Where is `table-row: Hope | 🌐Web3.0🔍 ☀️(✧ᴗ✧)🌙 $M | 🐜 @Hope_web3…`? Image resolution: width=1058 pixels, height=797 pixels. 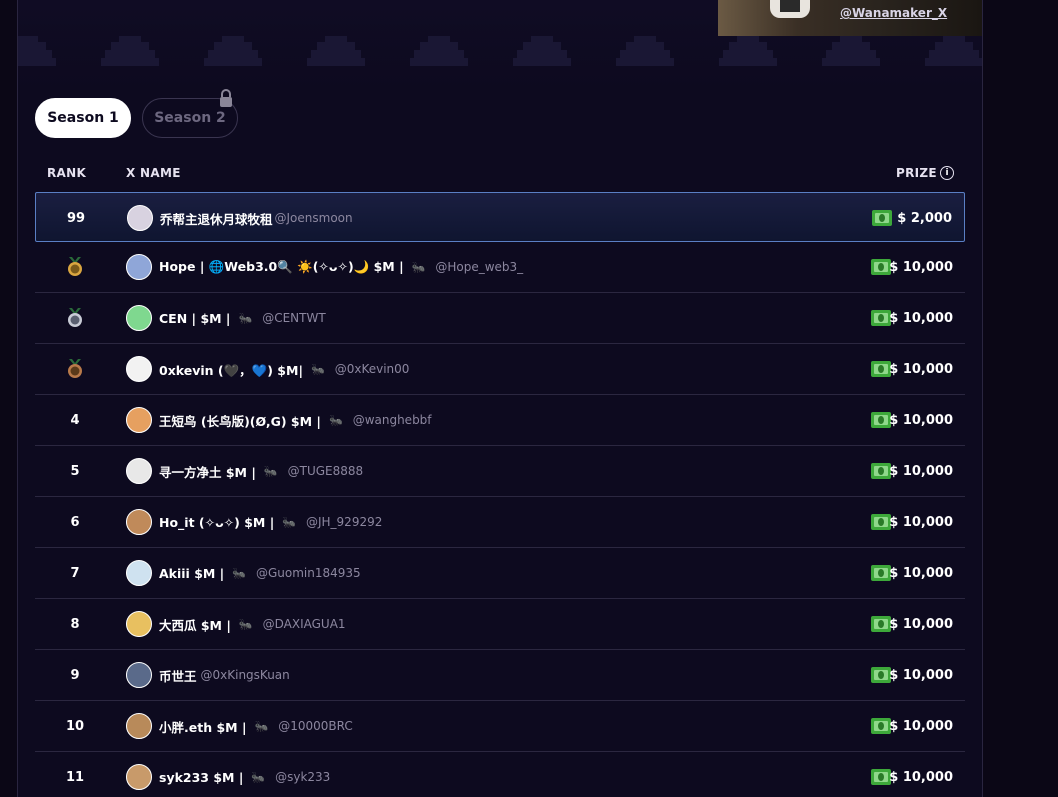
table-row: Hope | 🌐Web3.0🔍 ☀️(✧ᴗ✧)🌙 $M | 🐜 @Hope_web3… is located at coordinates (500, 267).